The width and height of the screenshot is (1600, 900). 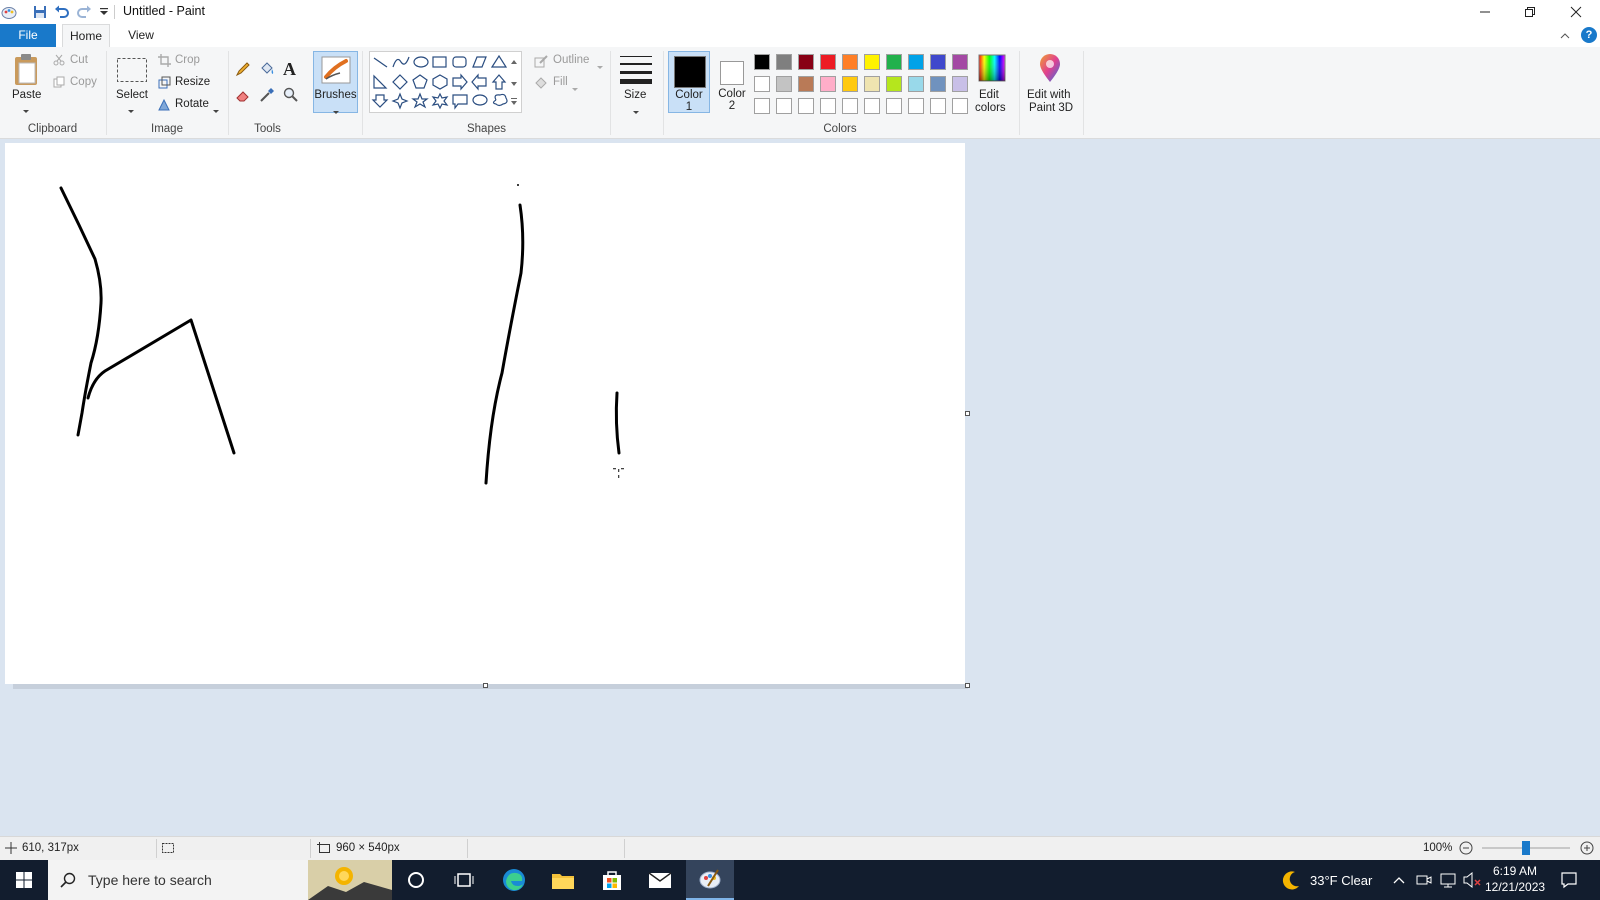 I want to click on network-icon, so click(x=1449, y=880).